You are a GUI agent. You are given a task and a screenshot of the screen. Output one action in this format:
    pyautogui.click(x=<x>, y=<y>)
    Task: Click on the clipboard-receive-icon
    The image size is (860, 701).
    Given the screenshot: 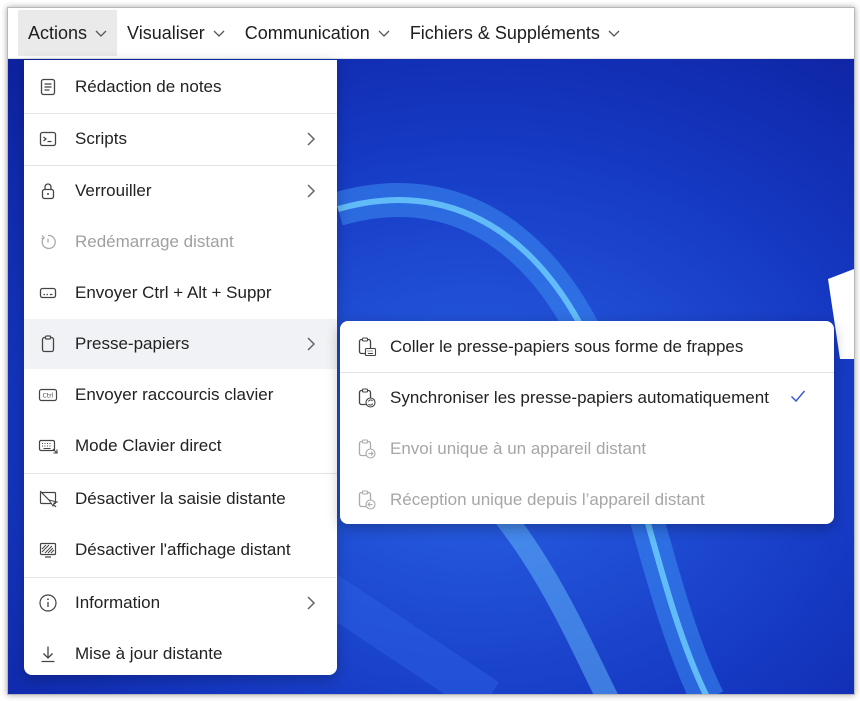 What is the action you would take?
    pyautogui.click(x=367, y=500)
    